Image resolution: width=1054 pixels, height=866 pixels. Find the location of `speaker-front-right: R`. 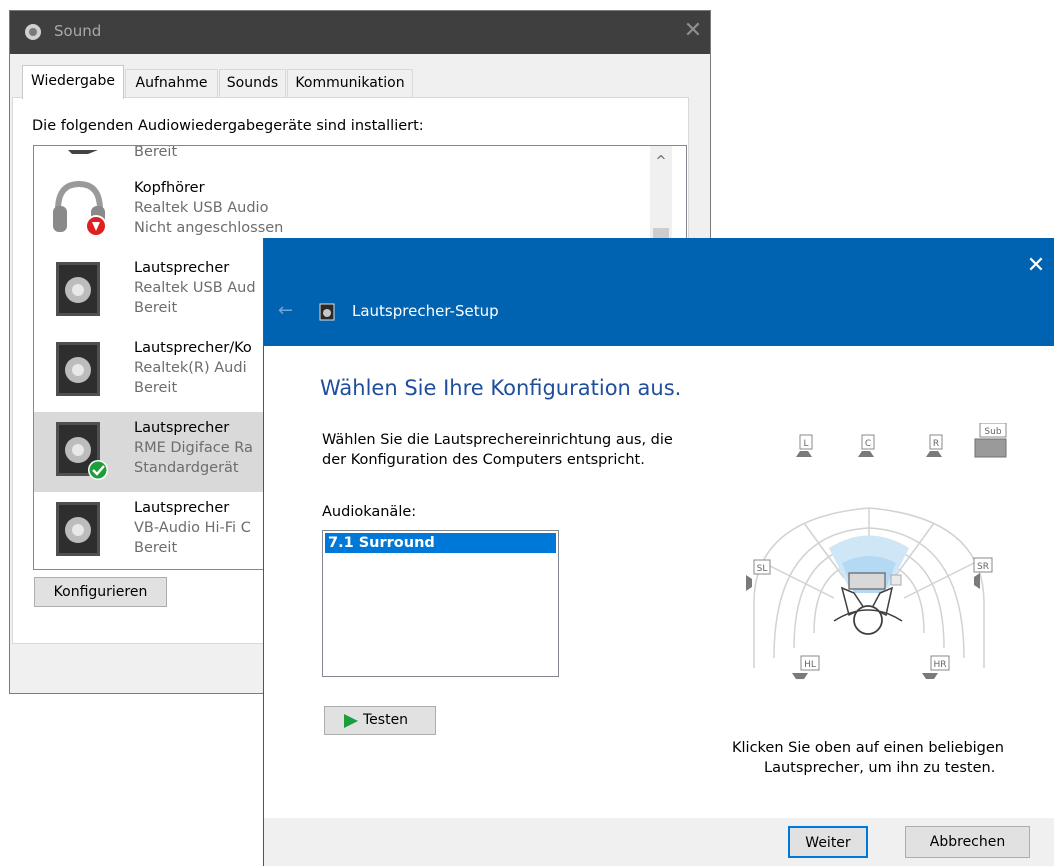

speaker-front-right: R is located at coordinates (934, 445).